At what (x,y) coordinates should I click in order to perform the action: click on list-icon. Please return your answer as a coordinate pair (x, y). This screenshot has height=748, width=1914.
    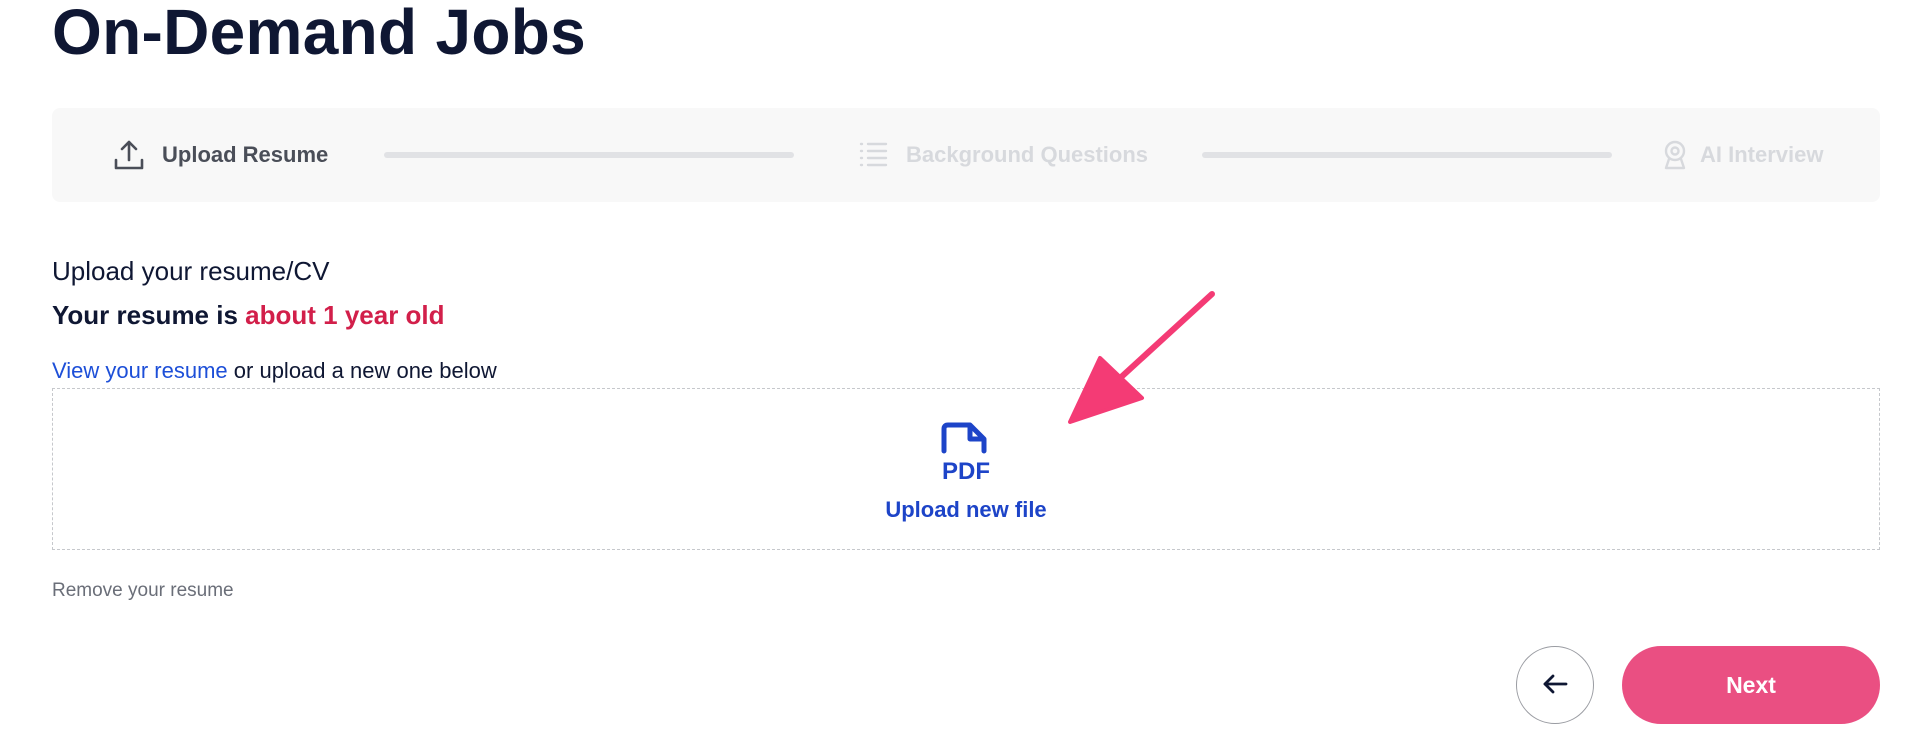
    Looking at the image, I should click on (873, 155).